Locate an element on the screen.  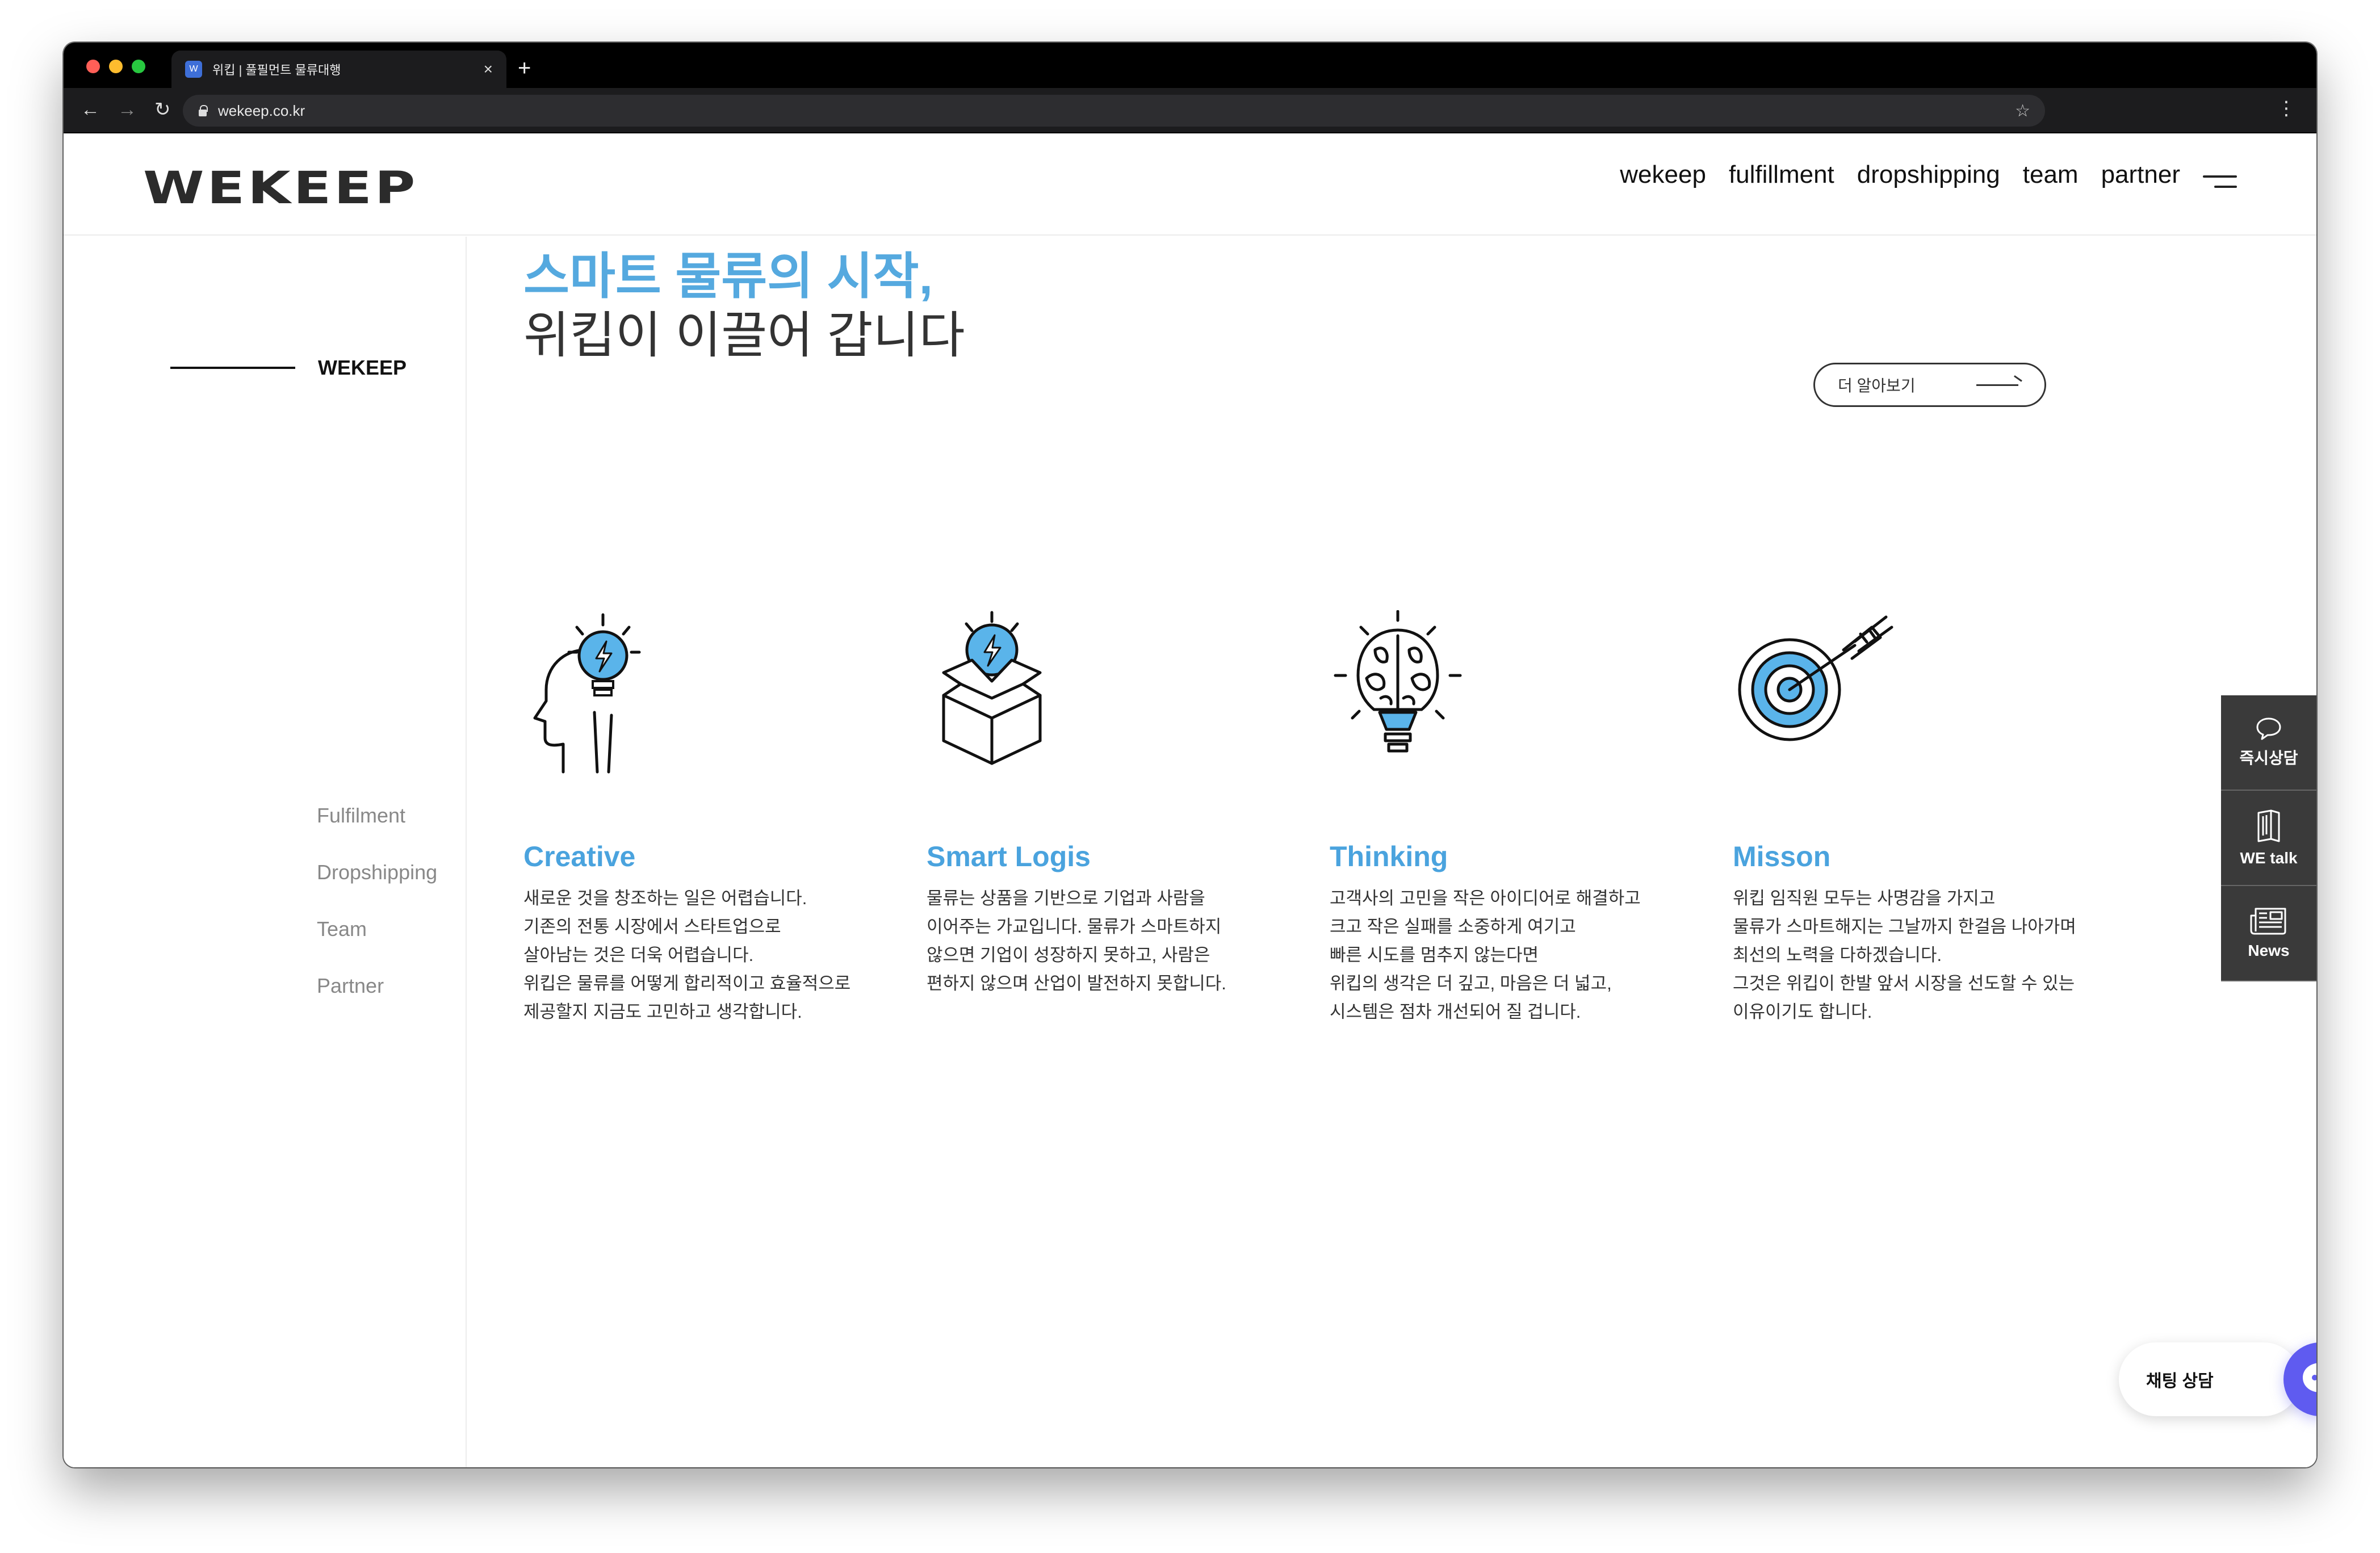
quick-menu-news-label: News is located at coordinates (2269, 951).